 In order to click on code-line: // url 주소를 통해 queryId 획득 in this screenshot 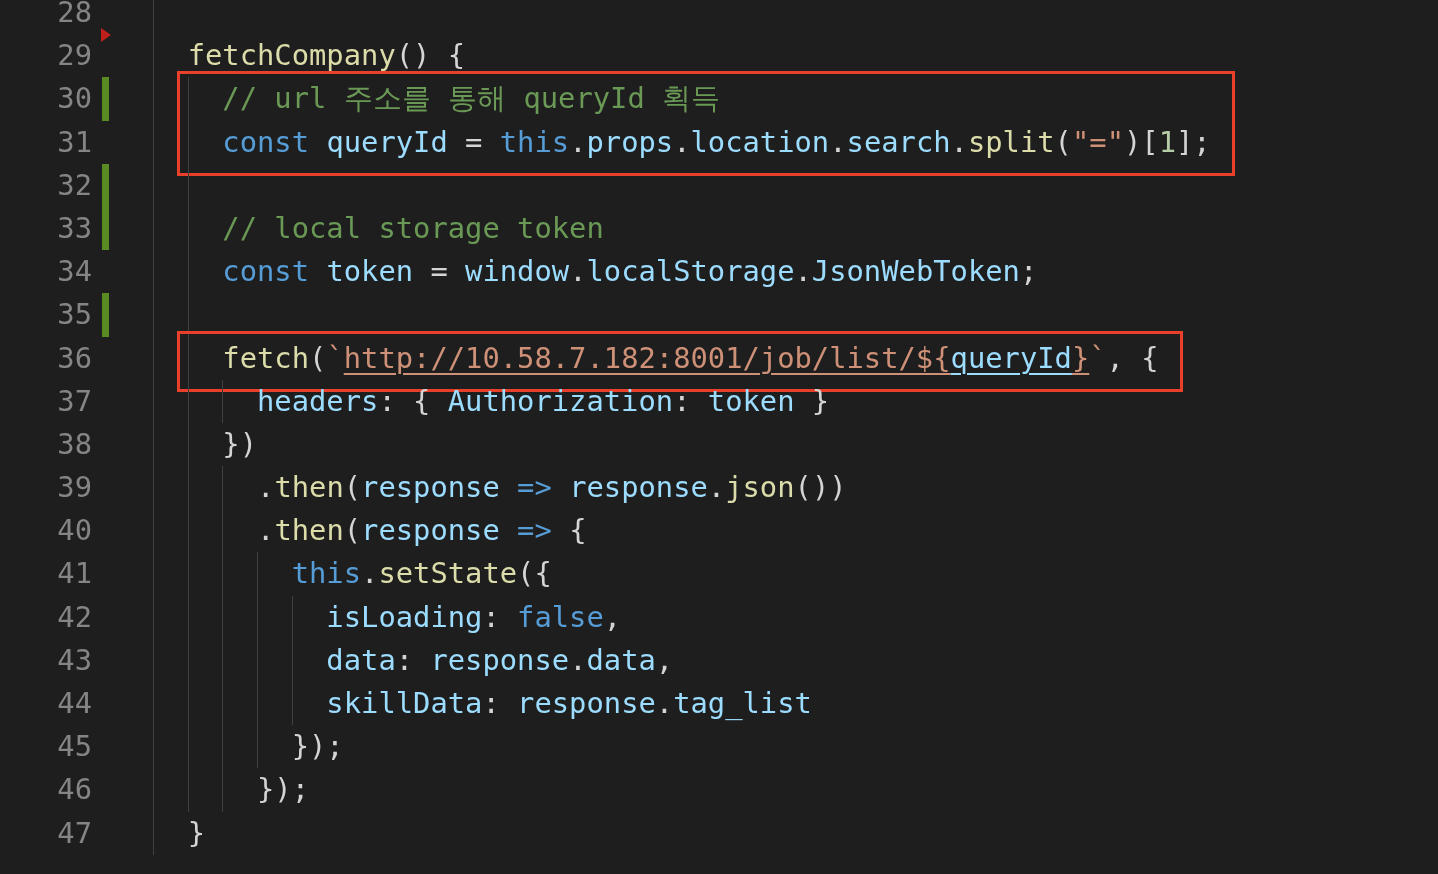, I will do `click(471, 98)`.